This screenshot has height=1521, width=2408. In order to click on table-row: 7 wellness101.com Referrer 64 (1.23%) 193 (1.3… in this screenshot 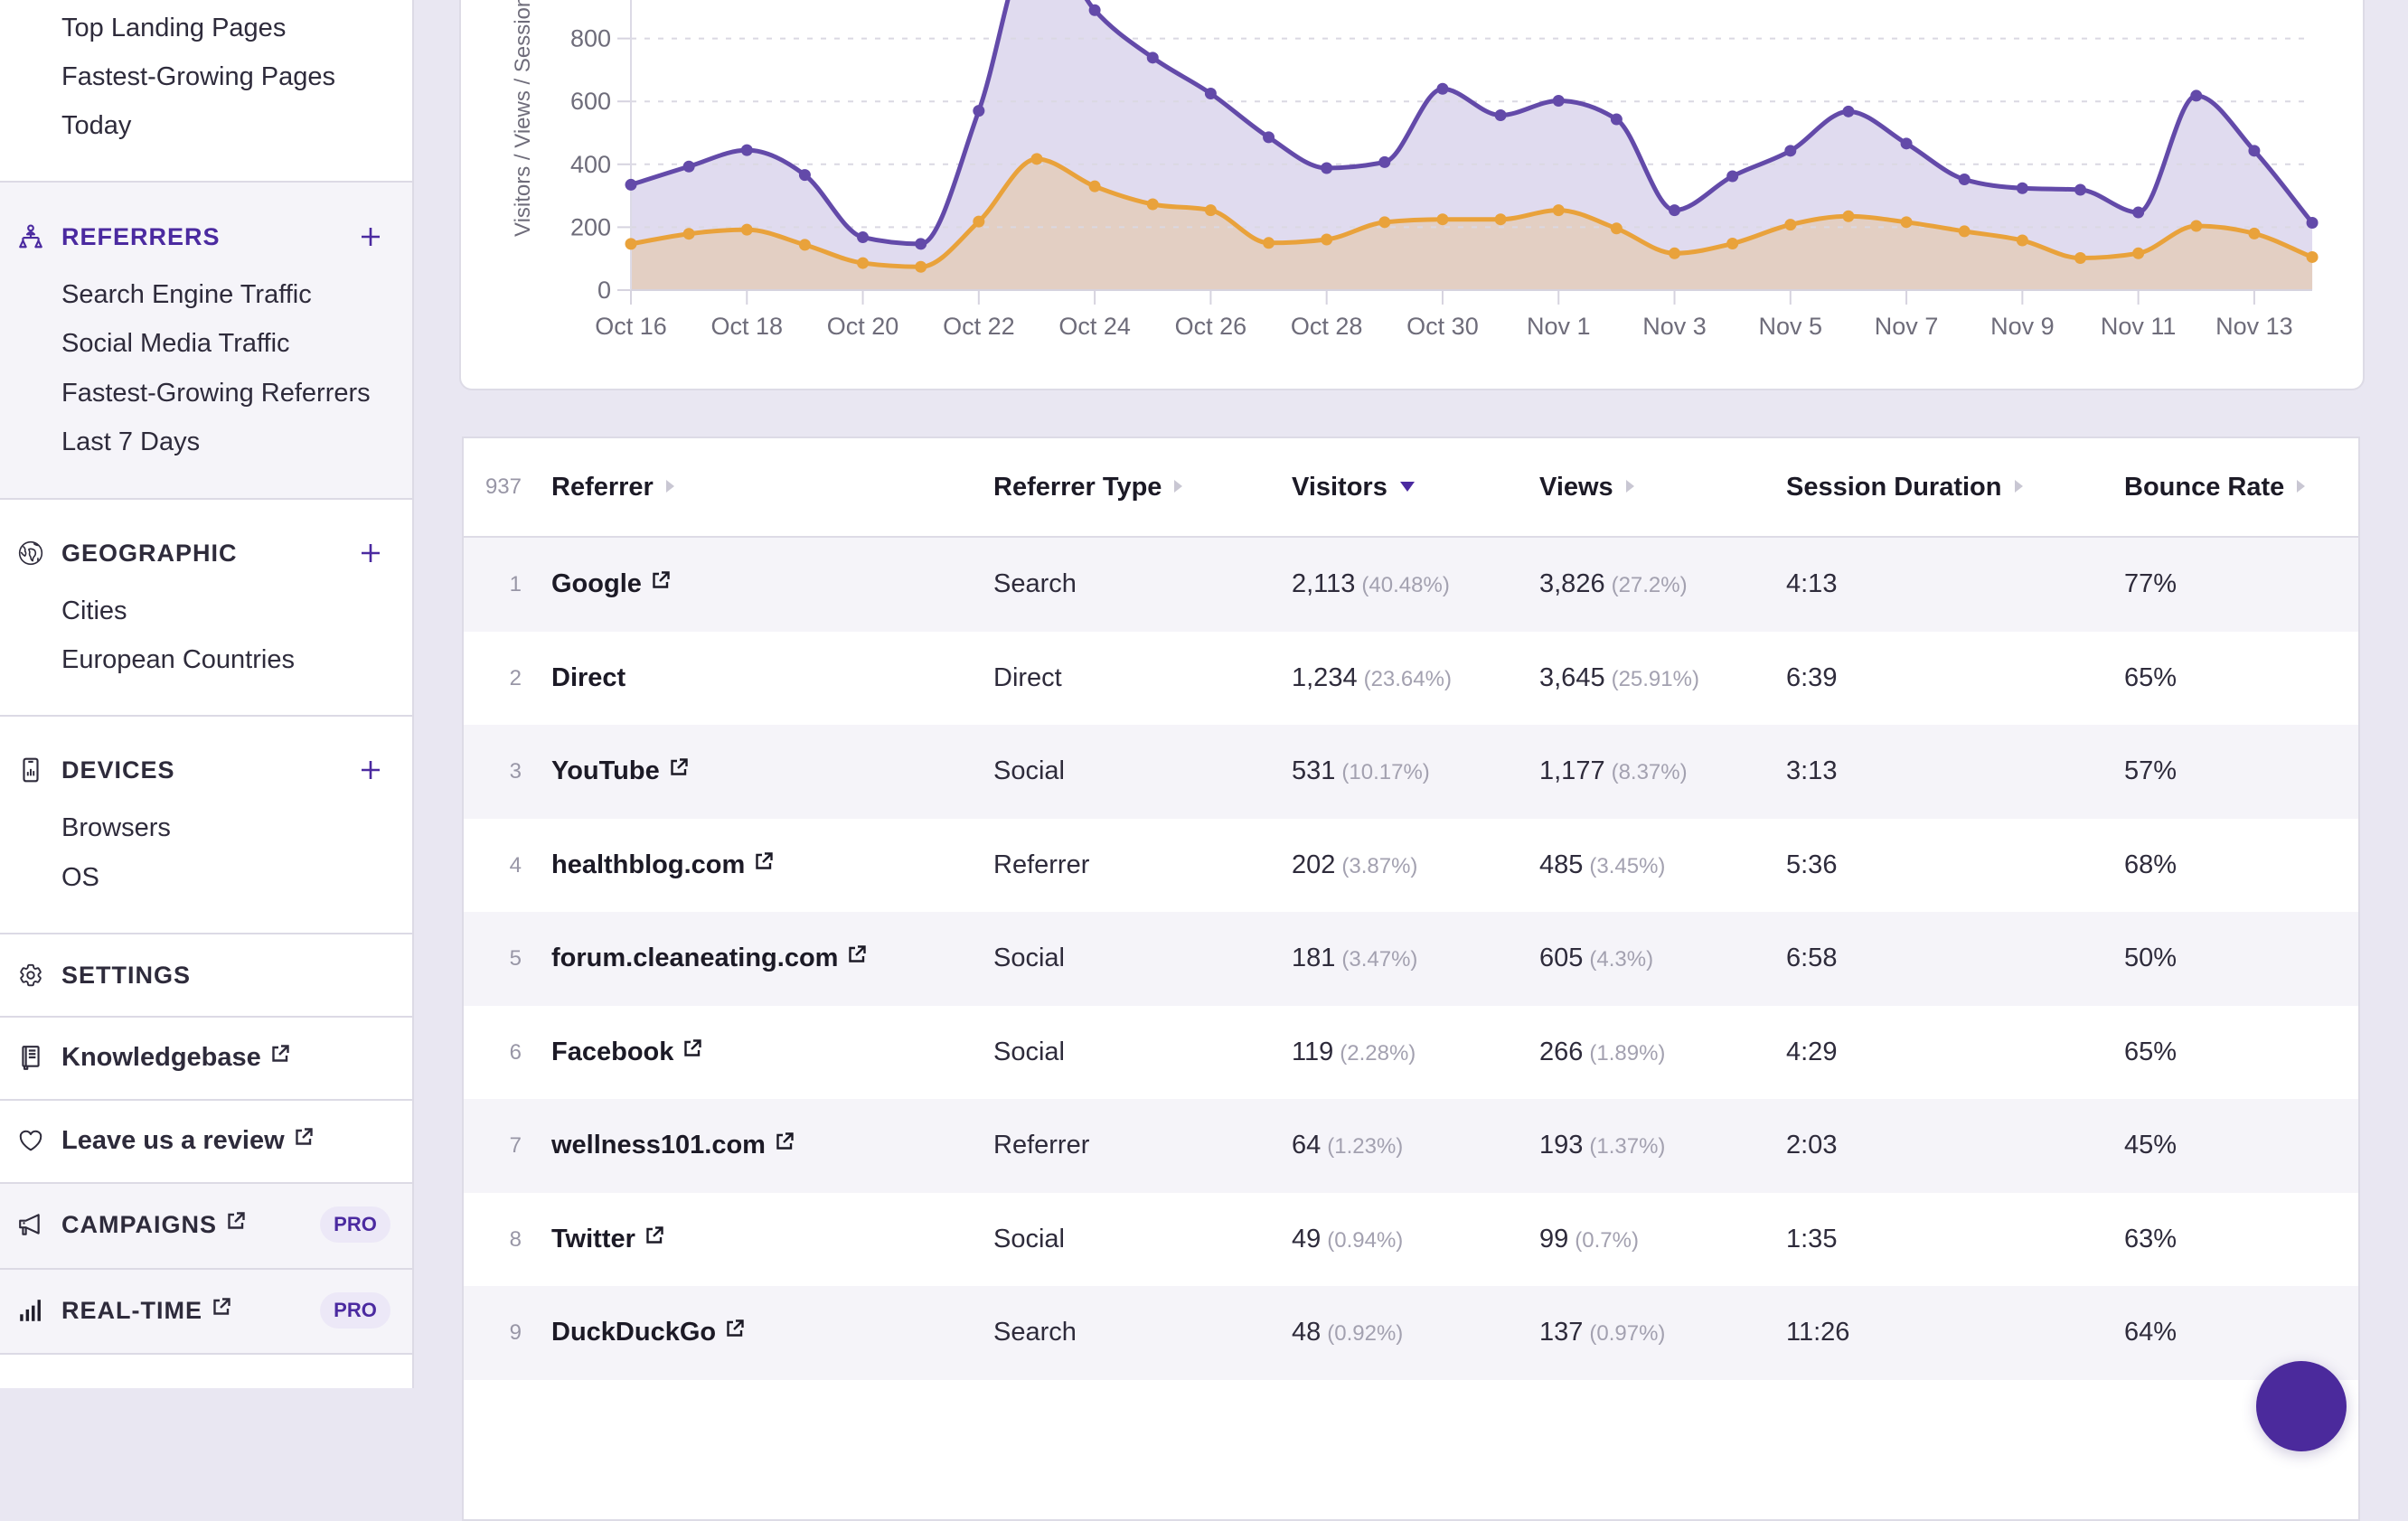, I will do `click(1411, 1146)`.